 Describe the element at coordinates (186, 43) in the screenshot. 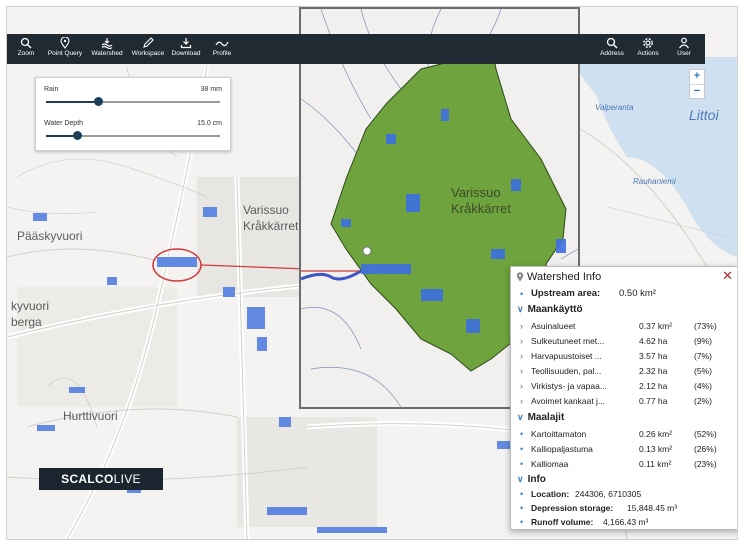

I see `download-icon` at that location.